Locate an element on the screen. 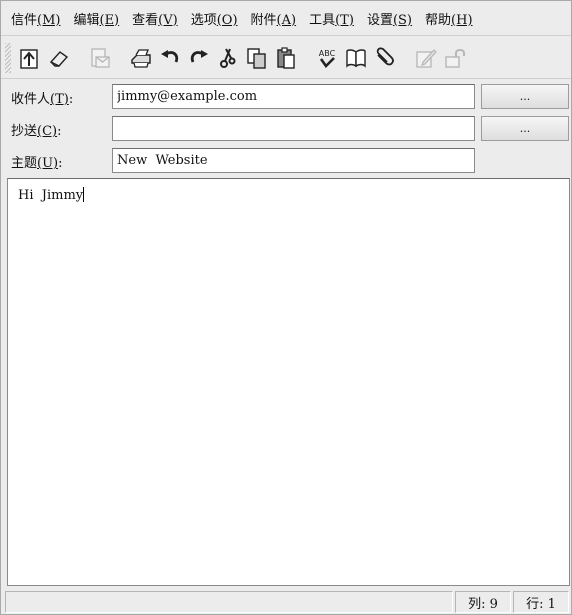 Image resolution: width=572 pixels, height=615 pixels. spellcheck-button: ABC is located at coordinates (327, 58).